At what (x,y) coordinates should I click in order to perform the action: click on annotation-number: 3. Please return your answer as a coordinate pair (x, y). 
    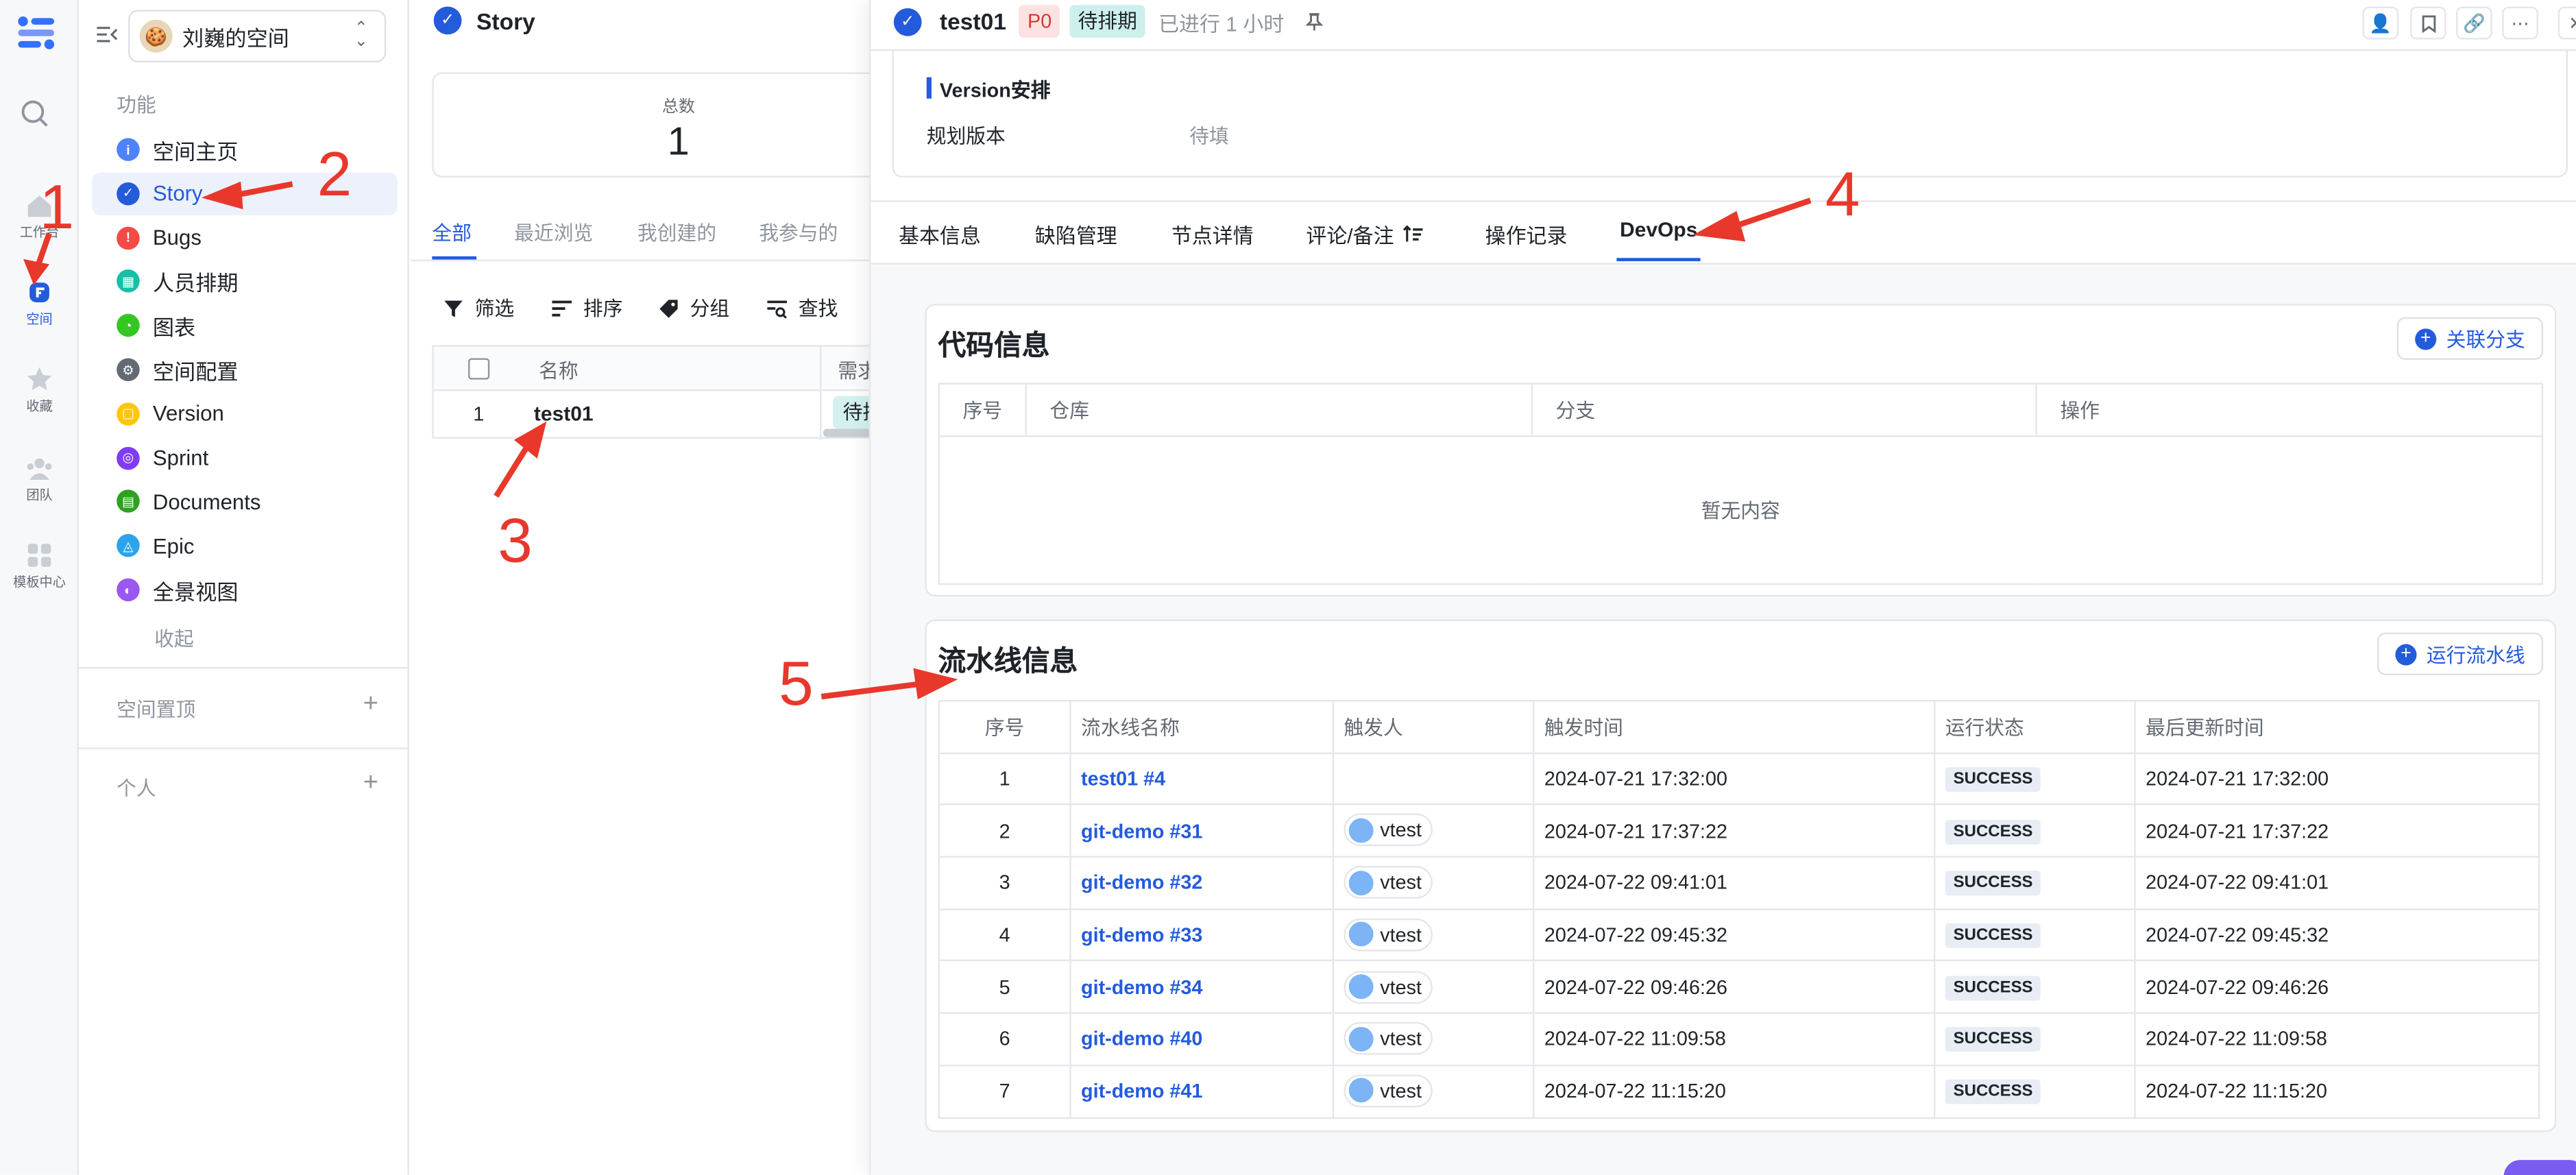
    Looking at the image, I should click on (515, 542).